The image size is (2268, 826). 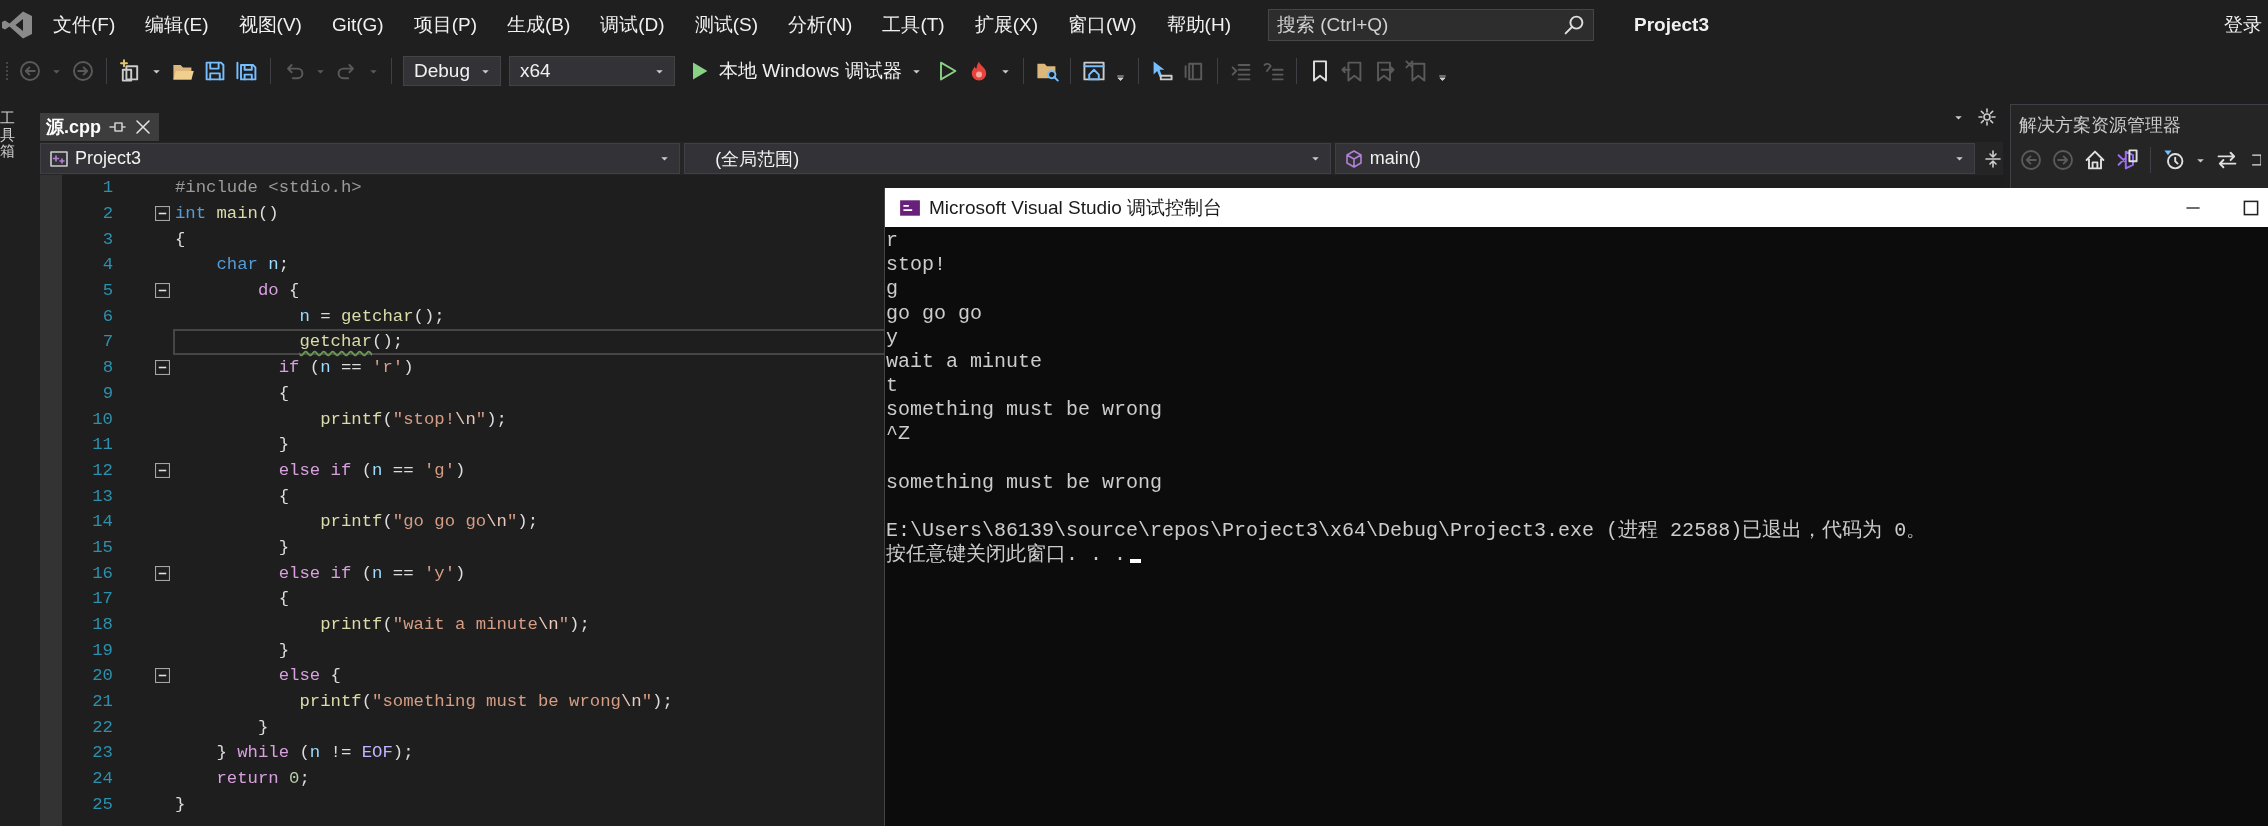 What do you see at coordinates (227, 214) in the screenshot?
I see `code-line: int main()` at bounding box center [227, 214].